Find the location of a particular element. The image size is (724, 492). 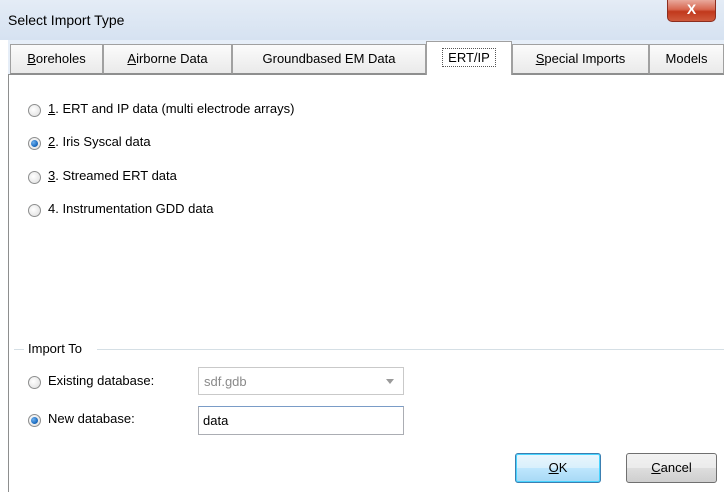

close-button: X is located at coordinates (691, 11).